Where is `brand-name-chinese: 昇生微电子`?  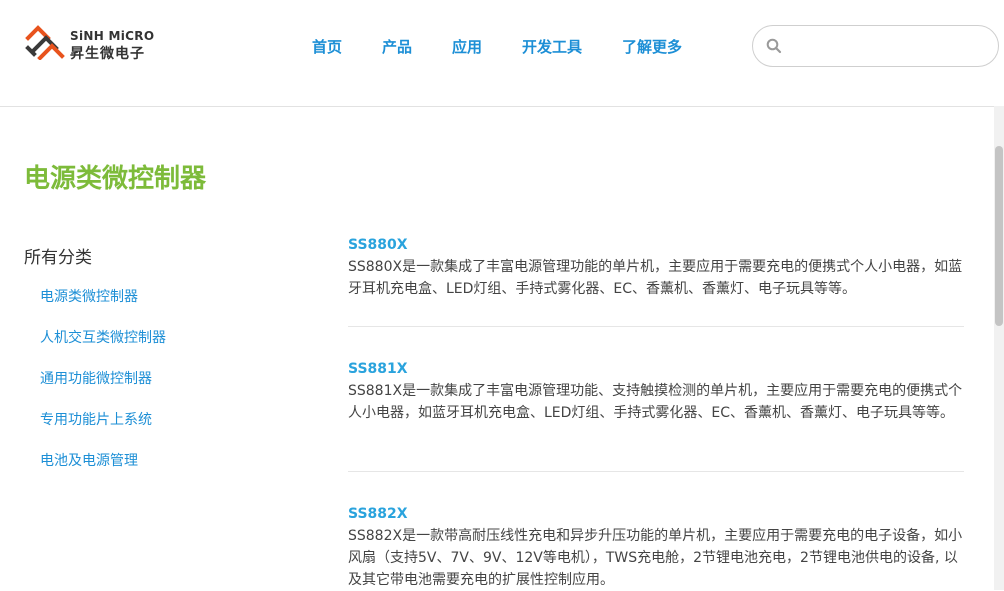
brand-name-chinese: 昇生微电子 is located at coordinates (107, 54).